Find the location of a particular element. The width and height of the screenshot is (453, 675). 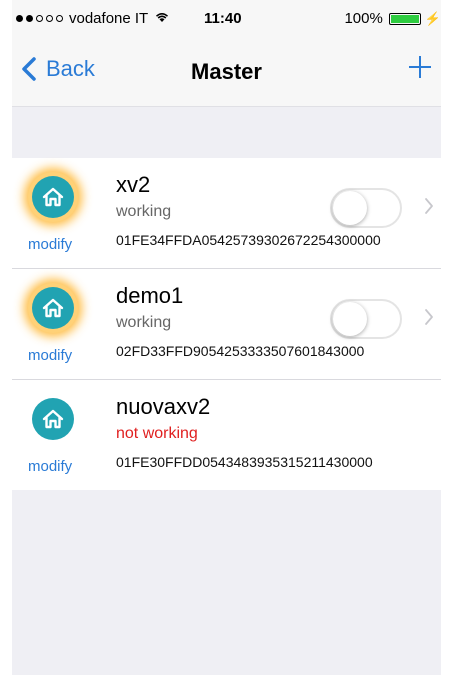

status-left: vodafone IT is located at coordinates (93, 18).